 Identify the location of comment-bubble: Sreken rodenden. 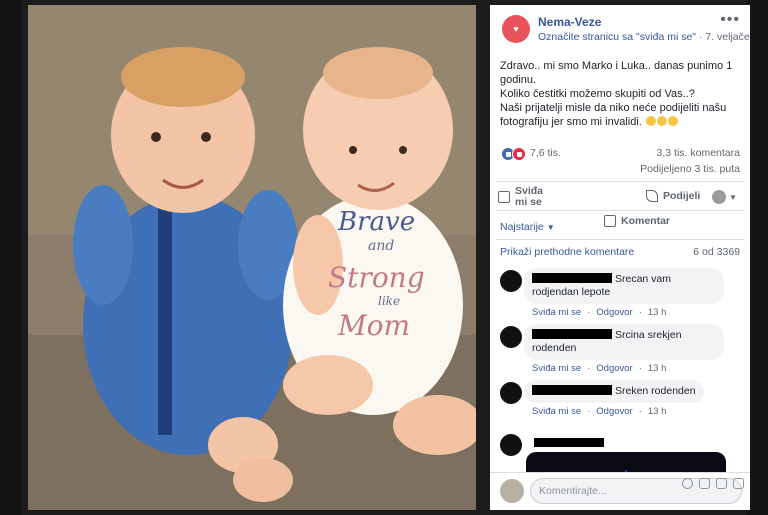
(614, 391).